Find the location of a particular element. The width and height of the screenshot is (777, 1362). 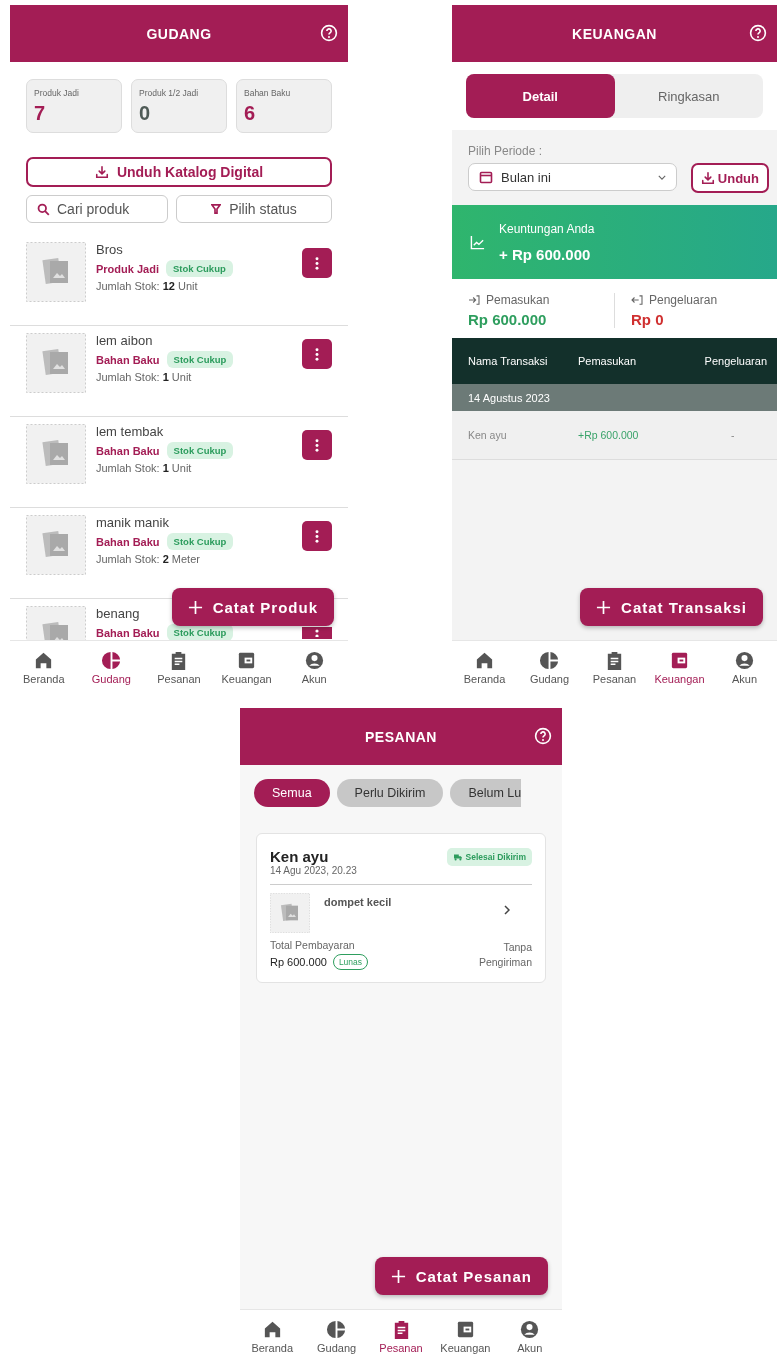

date-group-header: 14 Agustus 2023 is located at coordinates (614, 397).